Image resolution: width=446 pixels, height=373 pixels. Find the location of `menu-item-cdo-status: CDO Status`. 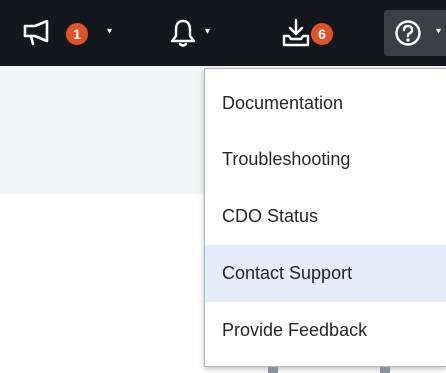

menu-item-cdo-status: CDO Status is located at coordinates (325, 216).